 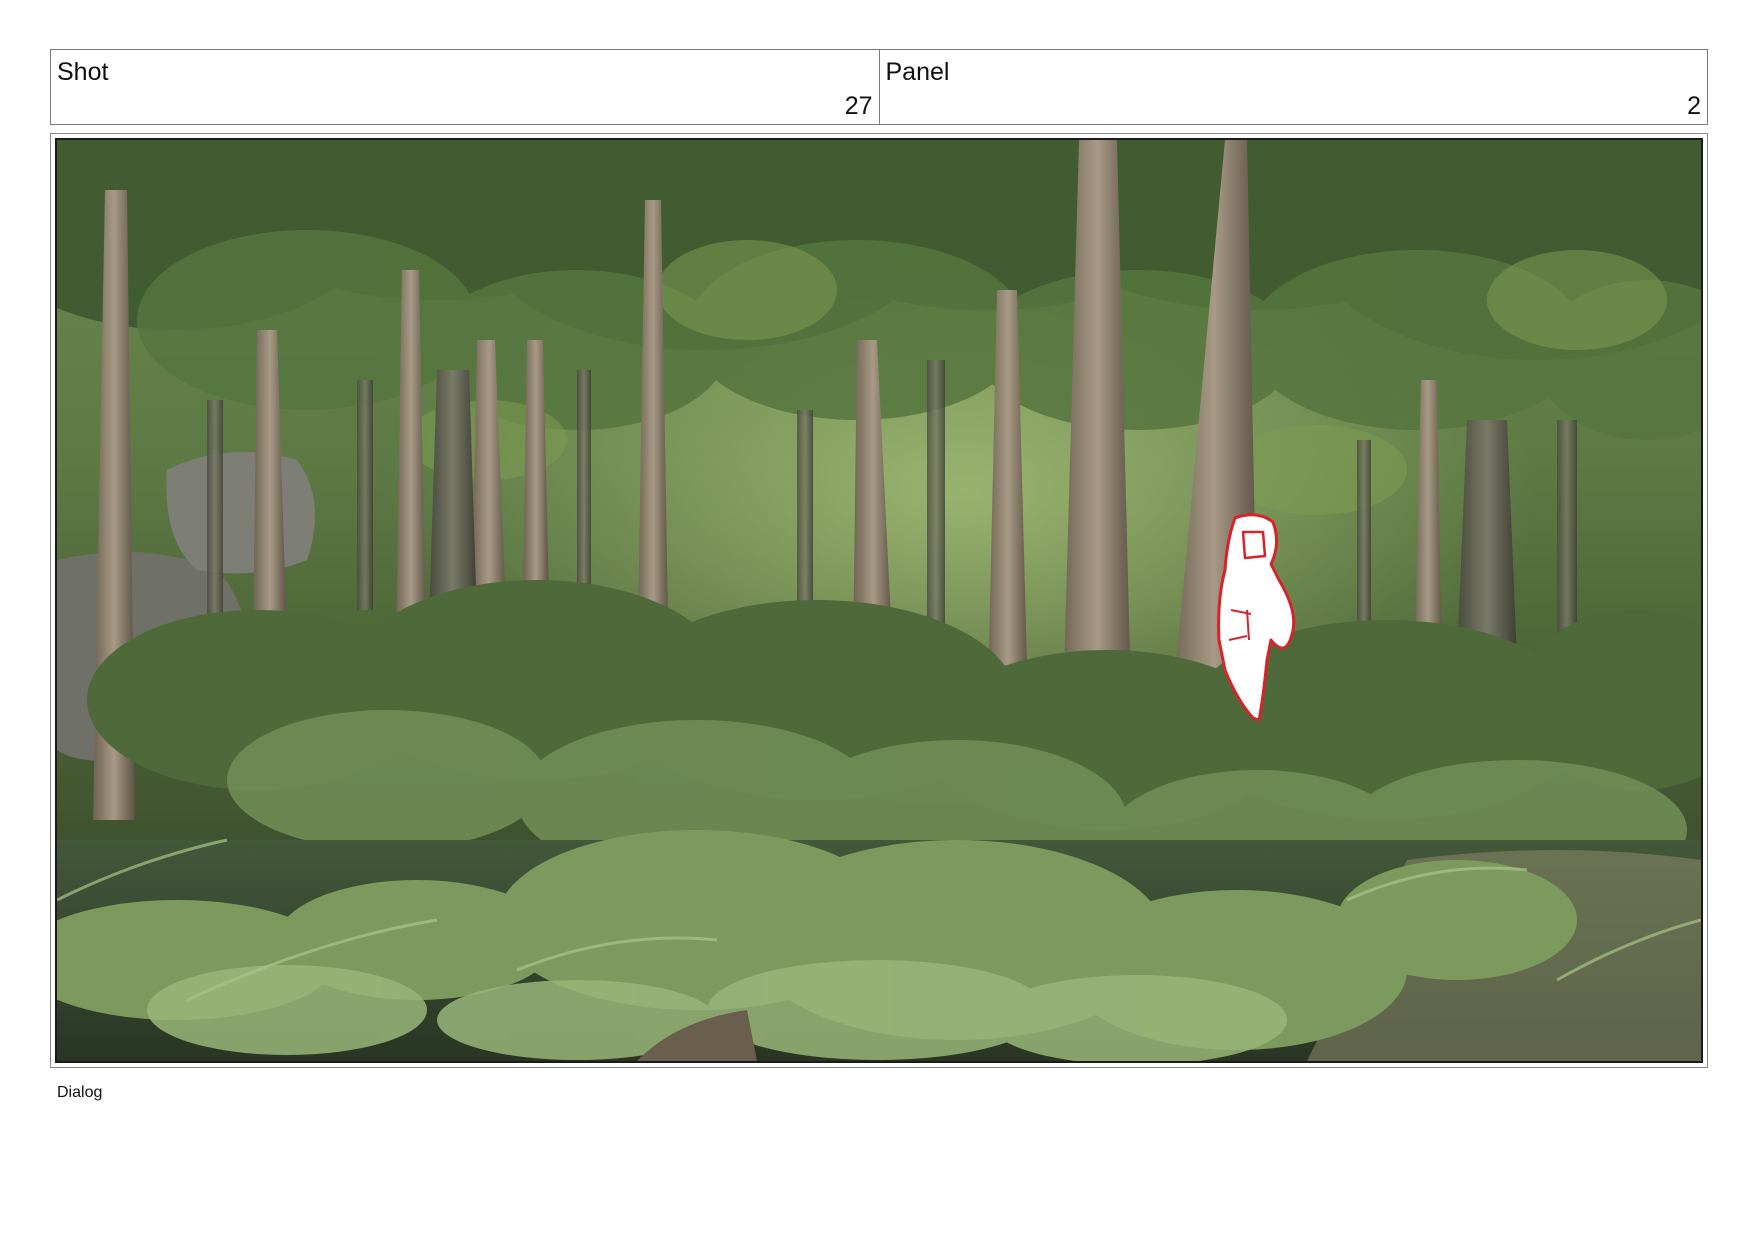 I want to click on shot-cell: Shot 27, so click(x=465, y=87).